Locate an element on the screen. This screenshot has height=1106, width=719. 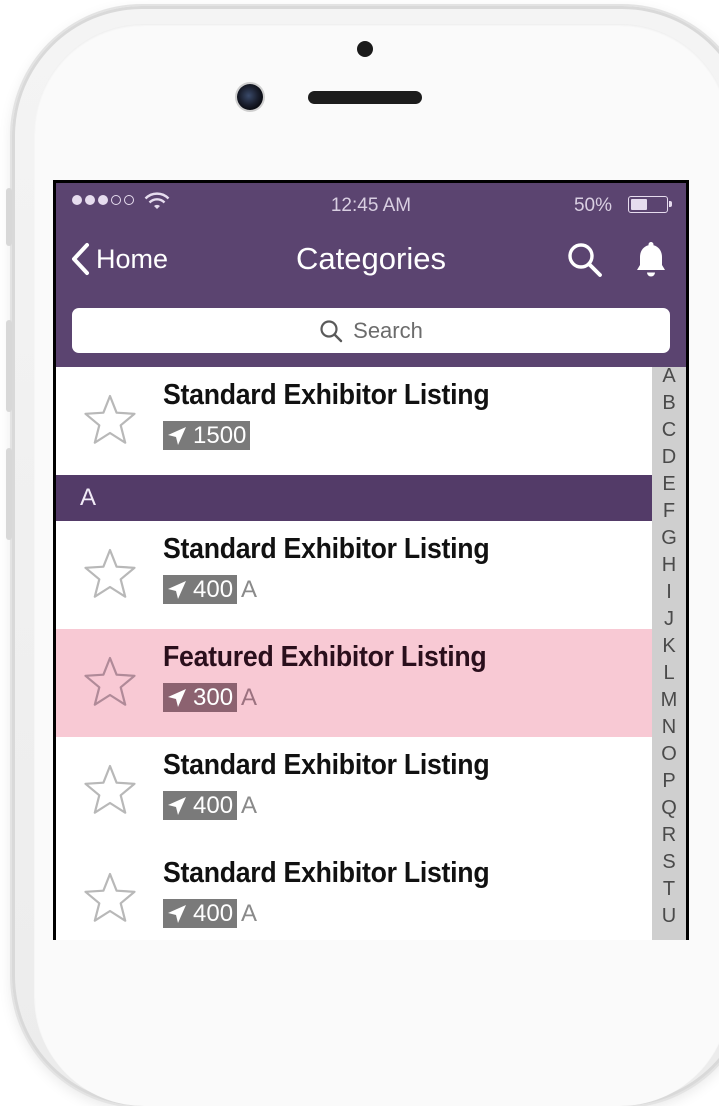
booth-info: 1500 is located at coordinates (208, 435).